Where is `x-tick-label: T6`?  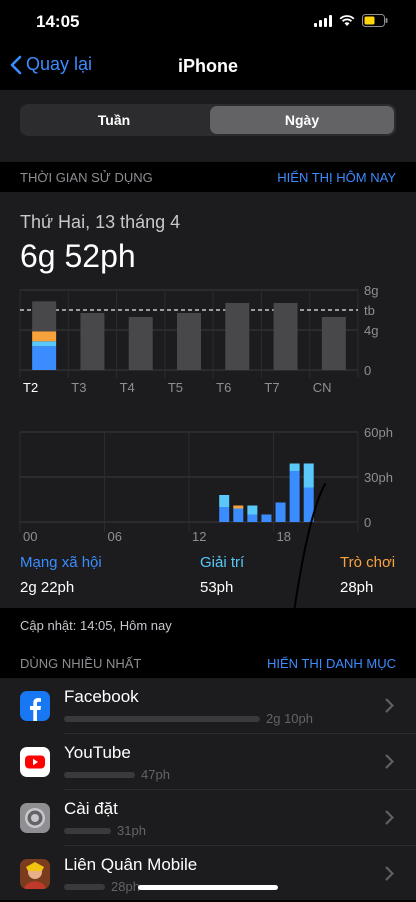
x-tick-label: T6 is located at coordinates (223, 387).